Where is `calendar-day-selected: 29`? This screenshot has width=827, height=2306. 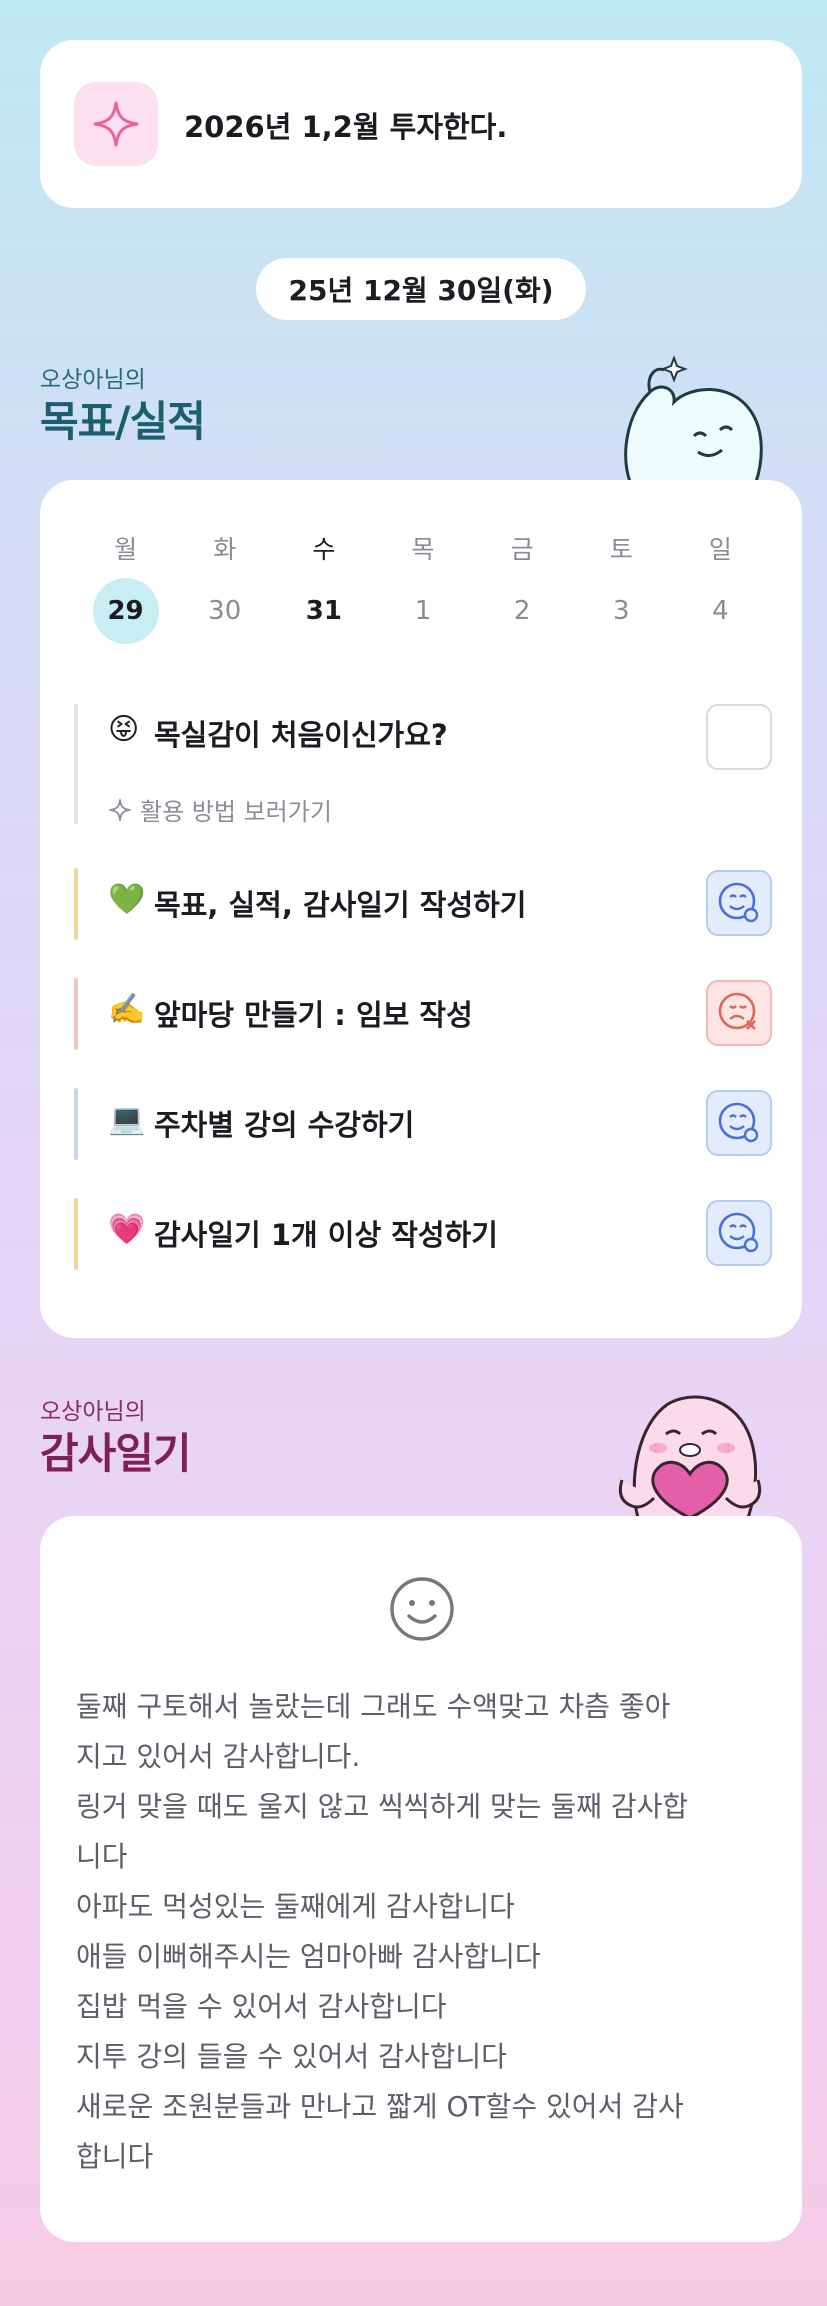 calendar-day-selected: 29 is located at coordinates (125, 611).